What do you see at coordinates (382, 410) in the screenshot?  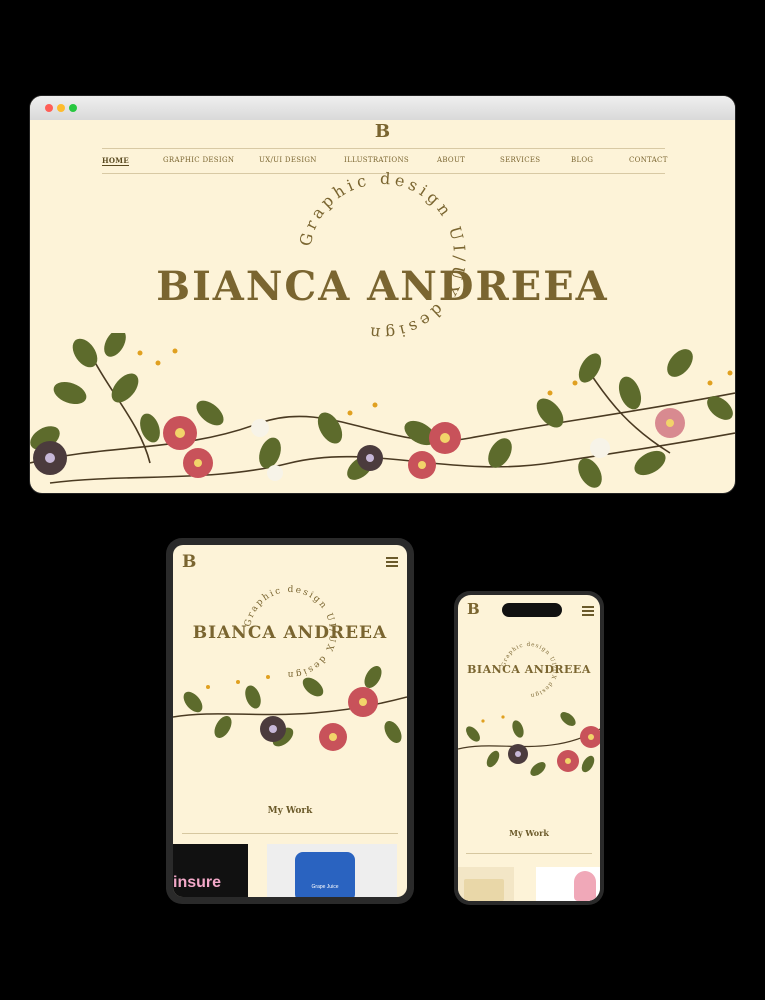 I see `floral-border-illustration` at bounding box center [382, 410].